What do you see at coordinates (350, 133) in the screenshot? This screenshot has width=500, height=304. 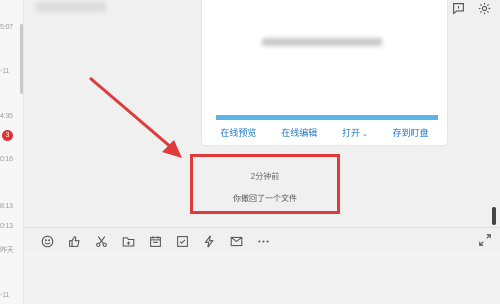 I see `open-label: 打开` at bounding box center [350, 133].